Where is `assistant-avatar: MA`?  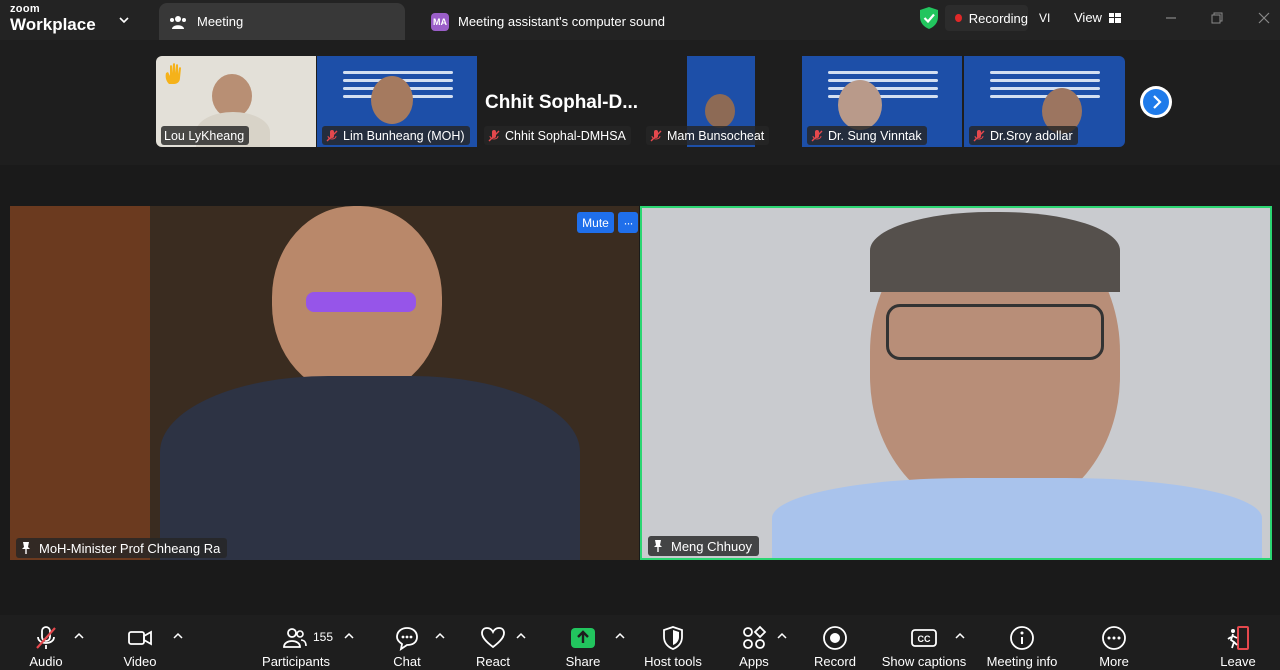 assistant-avatar: MA is located at coordinates (440, 21).